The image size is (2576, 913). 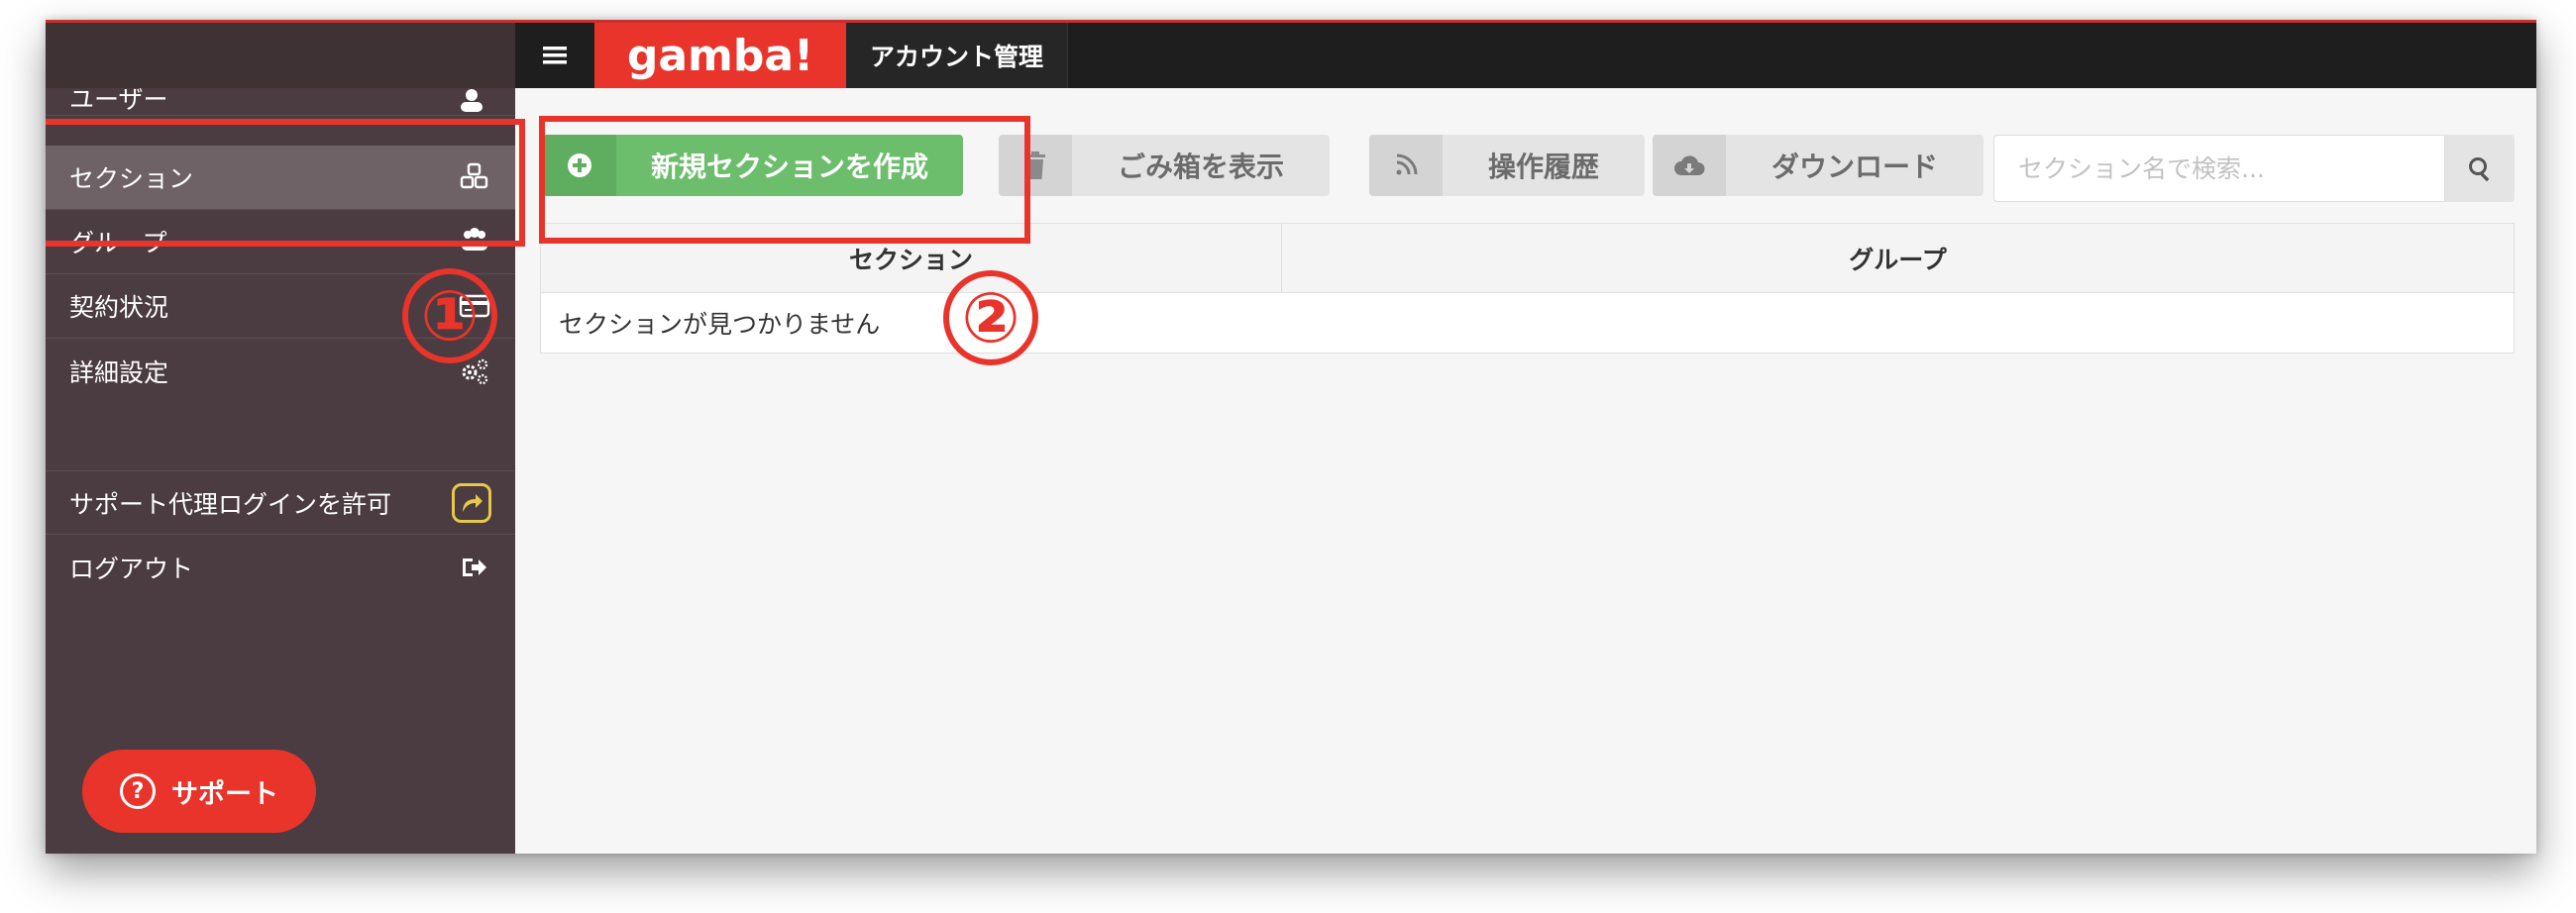 I want to click on section-search-input, so click(x=2219, y=168).